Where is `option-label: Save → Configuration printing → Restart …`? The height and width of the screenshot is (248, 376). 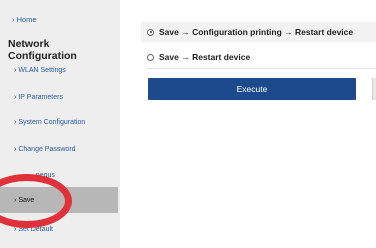
option-label: Save → Configuration printing → Restart … is located at coordinates (256, 32).